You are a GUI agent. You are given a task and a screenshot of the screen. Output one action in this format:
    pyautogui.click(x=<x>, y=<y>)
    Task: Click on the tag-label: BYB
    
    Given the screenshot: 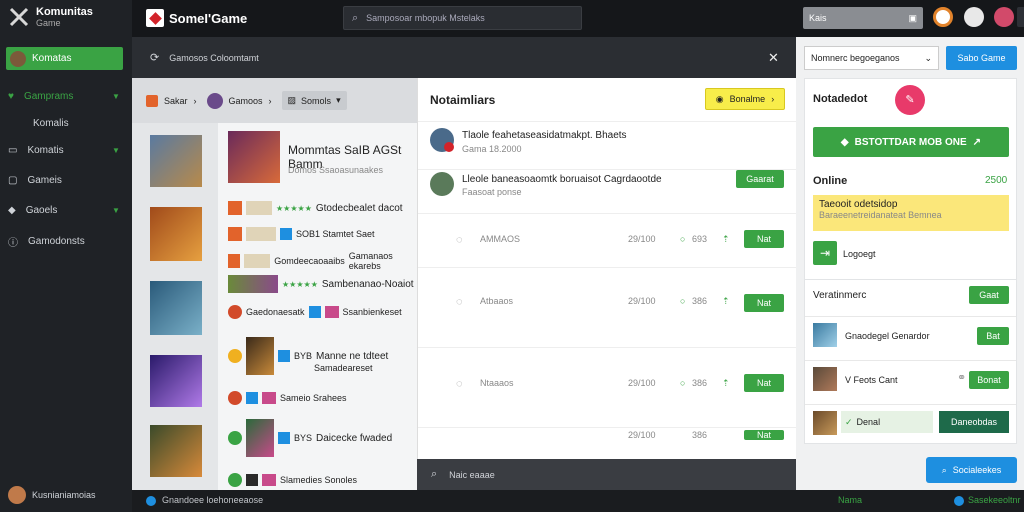 What is the action you would take?
    pyautogui.click(x=303, y=356)
    